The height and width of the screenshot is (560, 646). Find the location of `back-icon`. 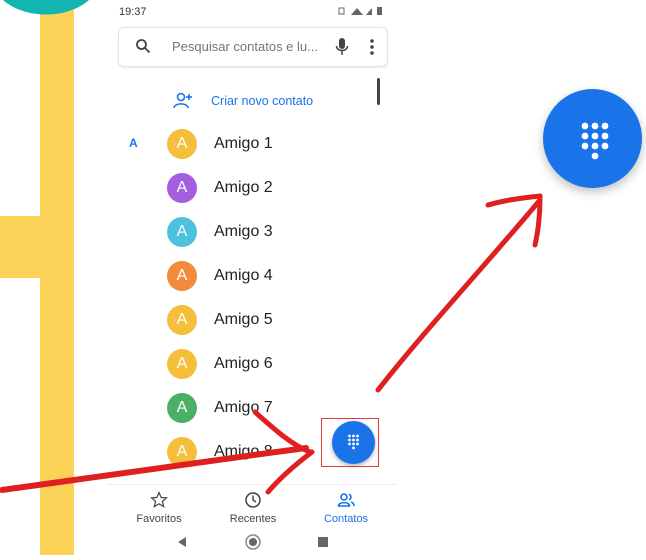

back-icon is located at coordinates (182, 542).